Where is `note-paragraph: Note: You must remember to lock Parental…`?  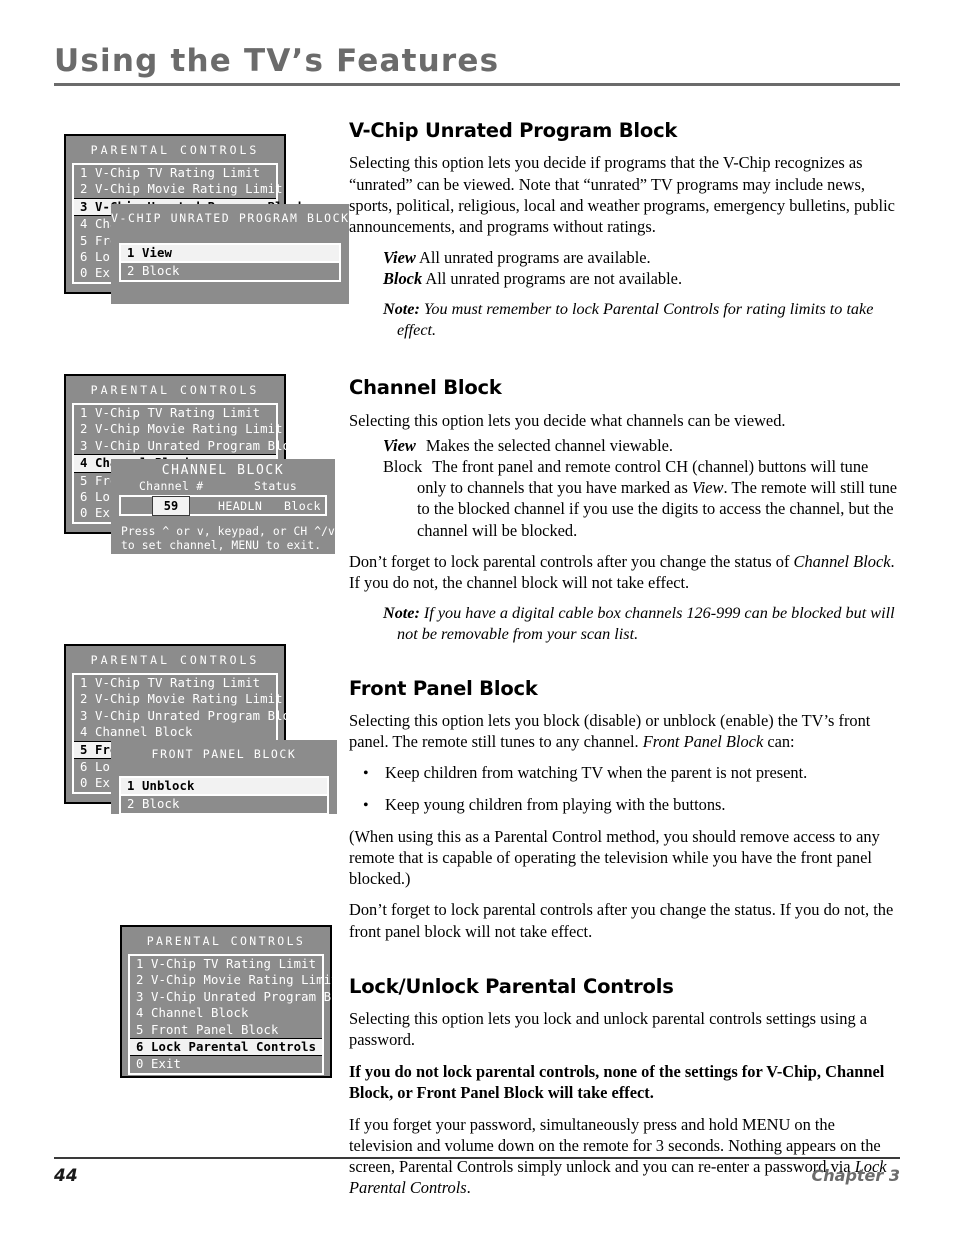
note-paragraph: Note: You must remember to lock Parental… is located at coordinates (641, 320).